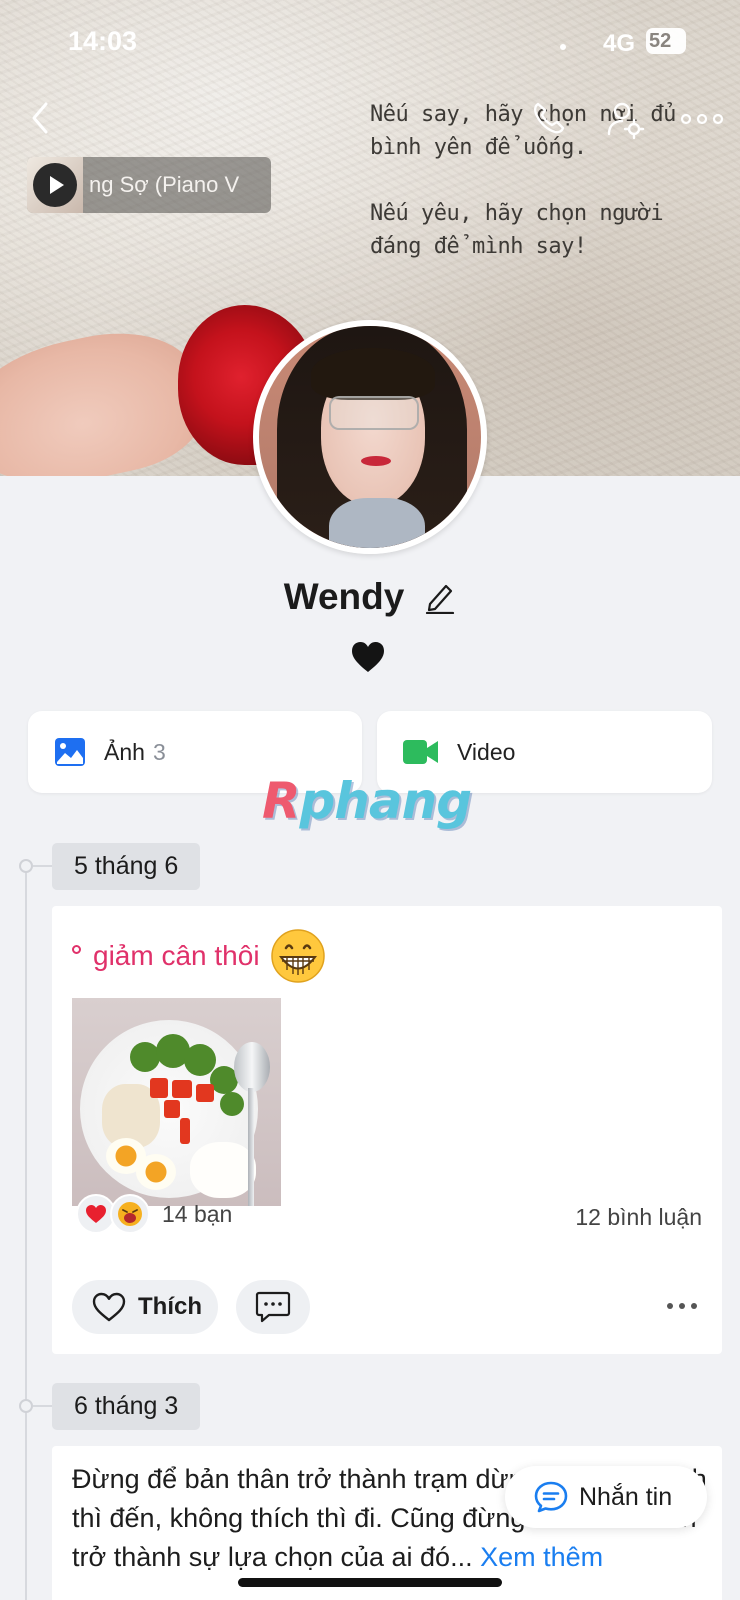 The image size is (740, 1600). What do you see at coordinates (41, 118) in the screenshot?
I see `back-icon` at bounding box center [41, 118].